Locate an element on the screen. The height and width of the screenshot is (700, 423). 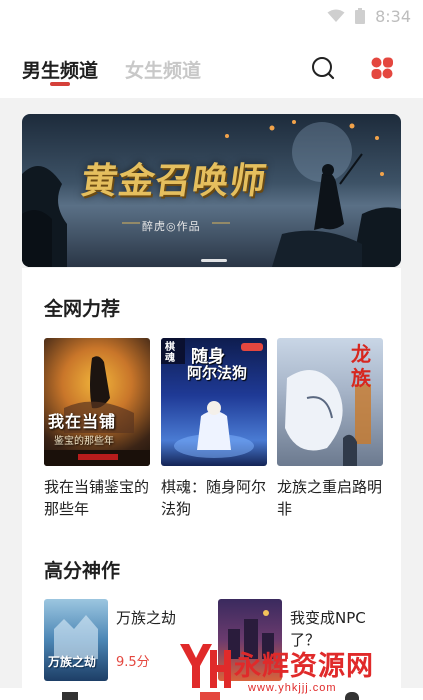
book-name: 万族之劫 is located at coordinates (146, 618).